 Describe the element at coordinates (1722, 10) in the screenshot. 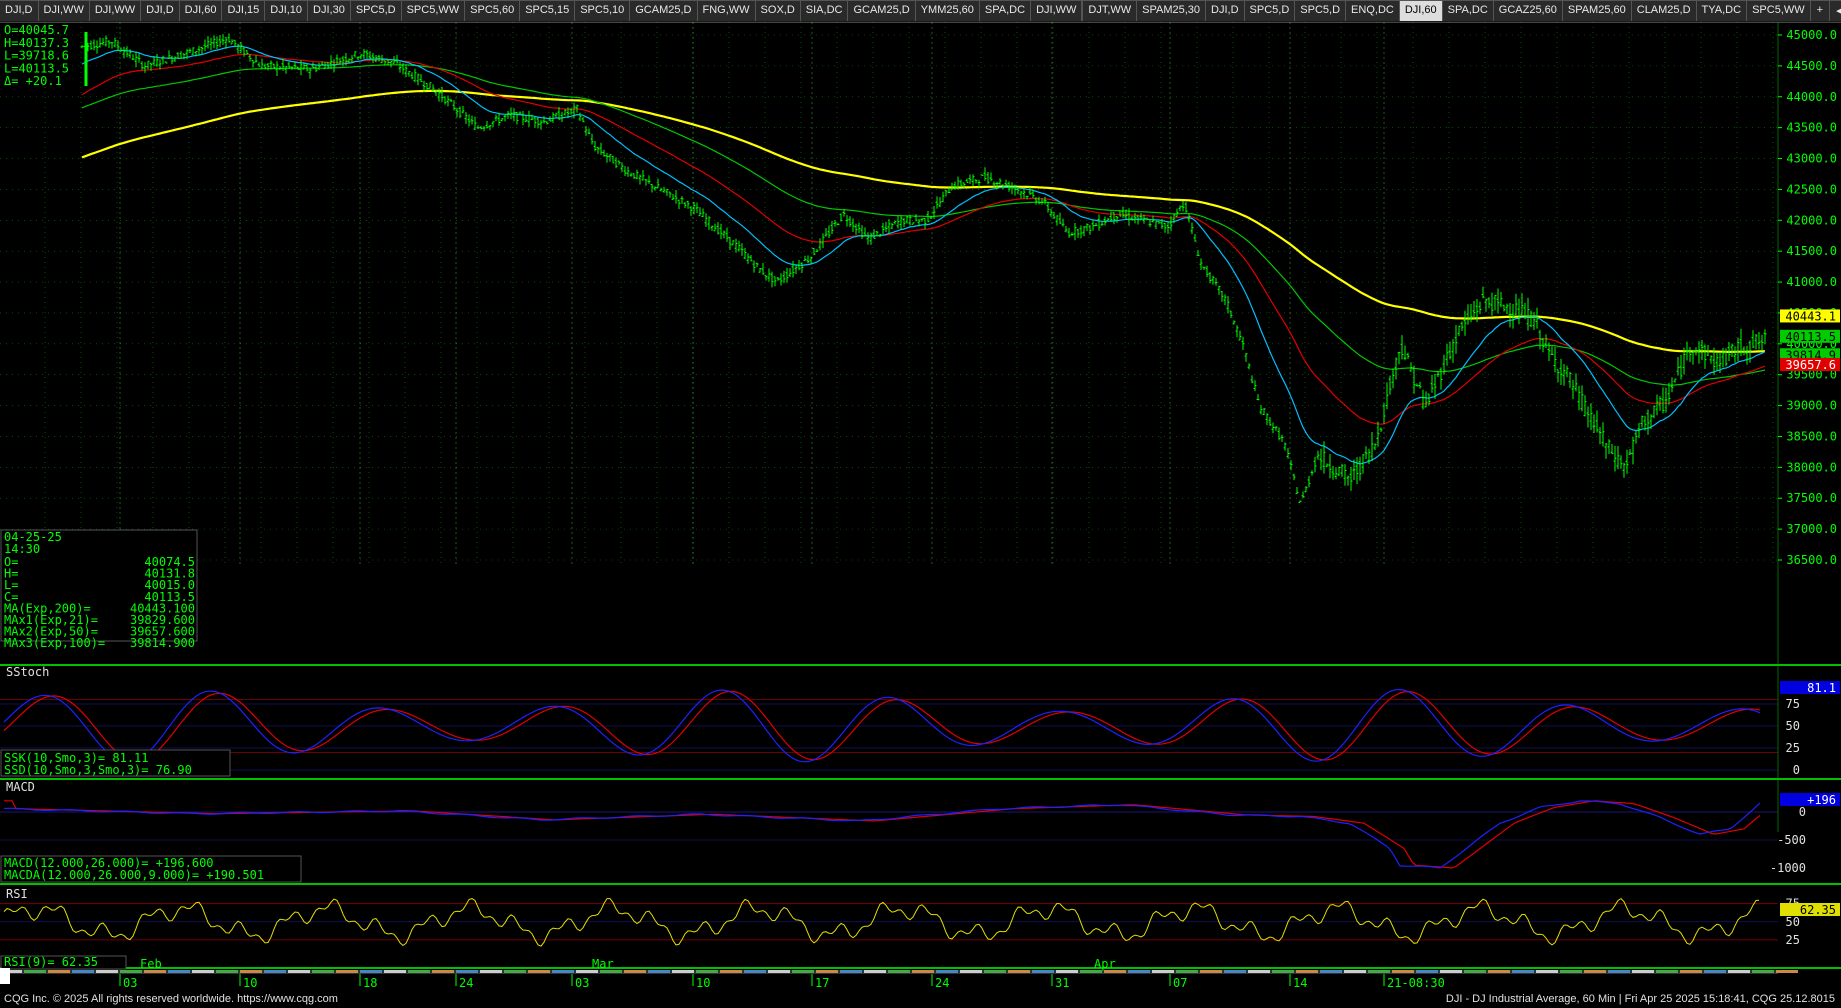

I see `symbol-tab: TYA,DC` at that location.